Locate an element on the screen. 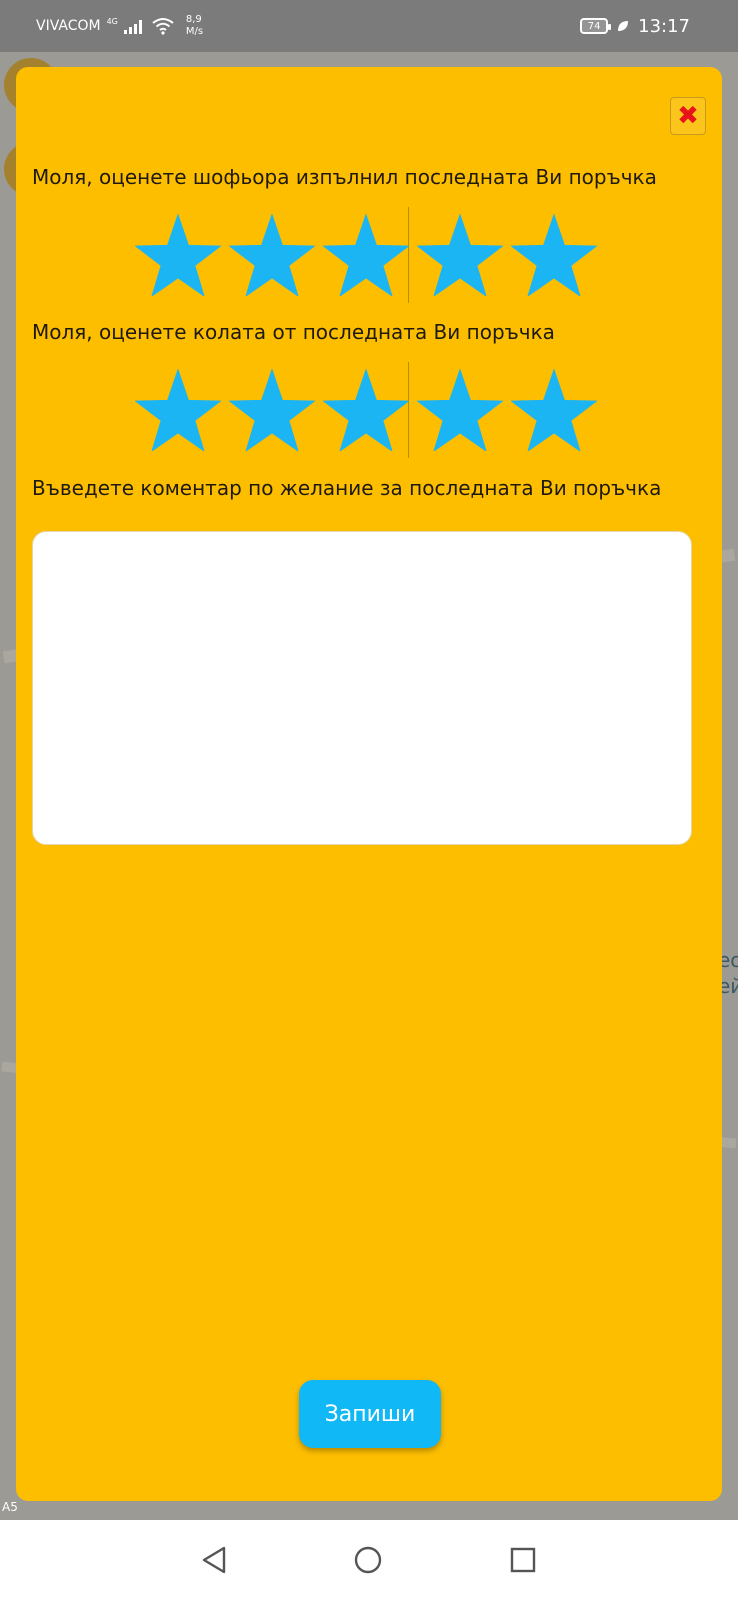 This screenshot has height=1599, width=738. road-label: A5 is located at coordinates (10, 1507).